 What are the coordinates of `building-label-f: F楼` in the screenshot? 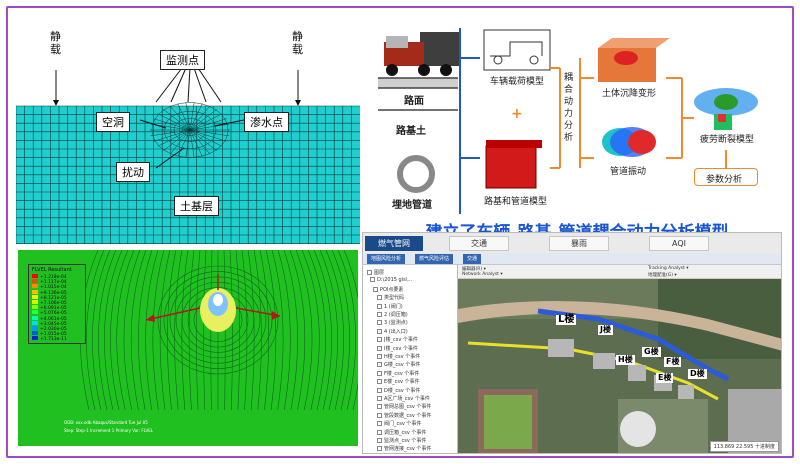 It's located at (673, 362).